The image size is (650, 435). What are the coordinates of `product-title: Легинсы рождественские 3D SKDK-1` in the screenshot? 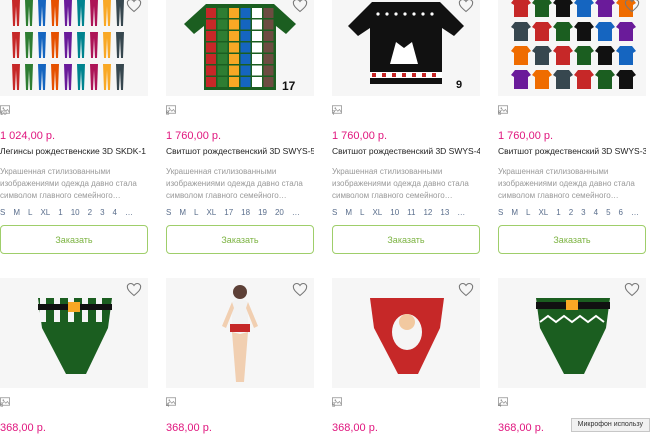 It's located at (74, 151).